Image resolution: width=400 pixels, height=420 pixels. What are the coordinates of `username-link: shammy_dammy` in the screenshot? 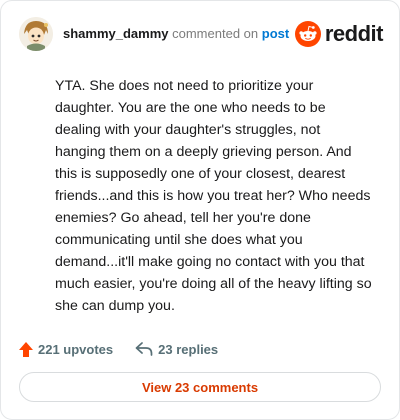 It's located at (116, 33).